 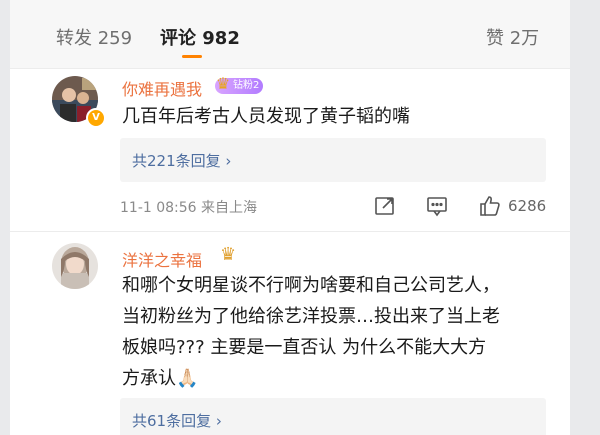 I want to click on like-icon, so click(x=490, y=208).